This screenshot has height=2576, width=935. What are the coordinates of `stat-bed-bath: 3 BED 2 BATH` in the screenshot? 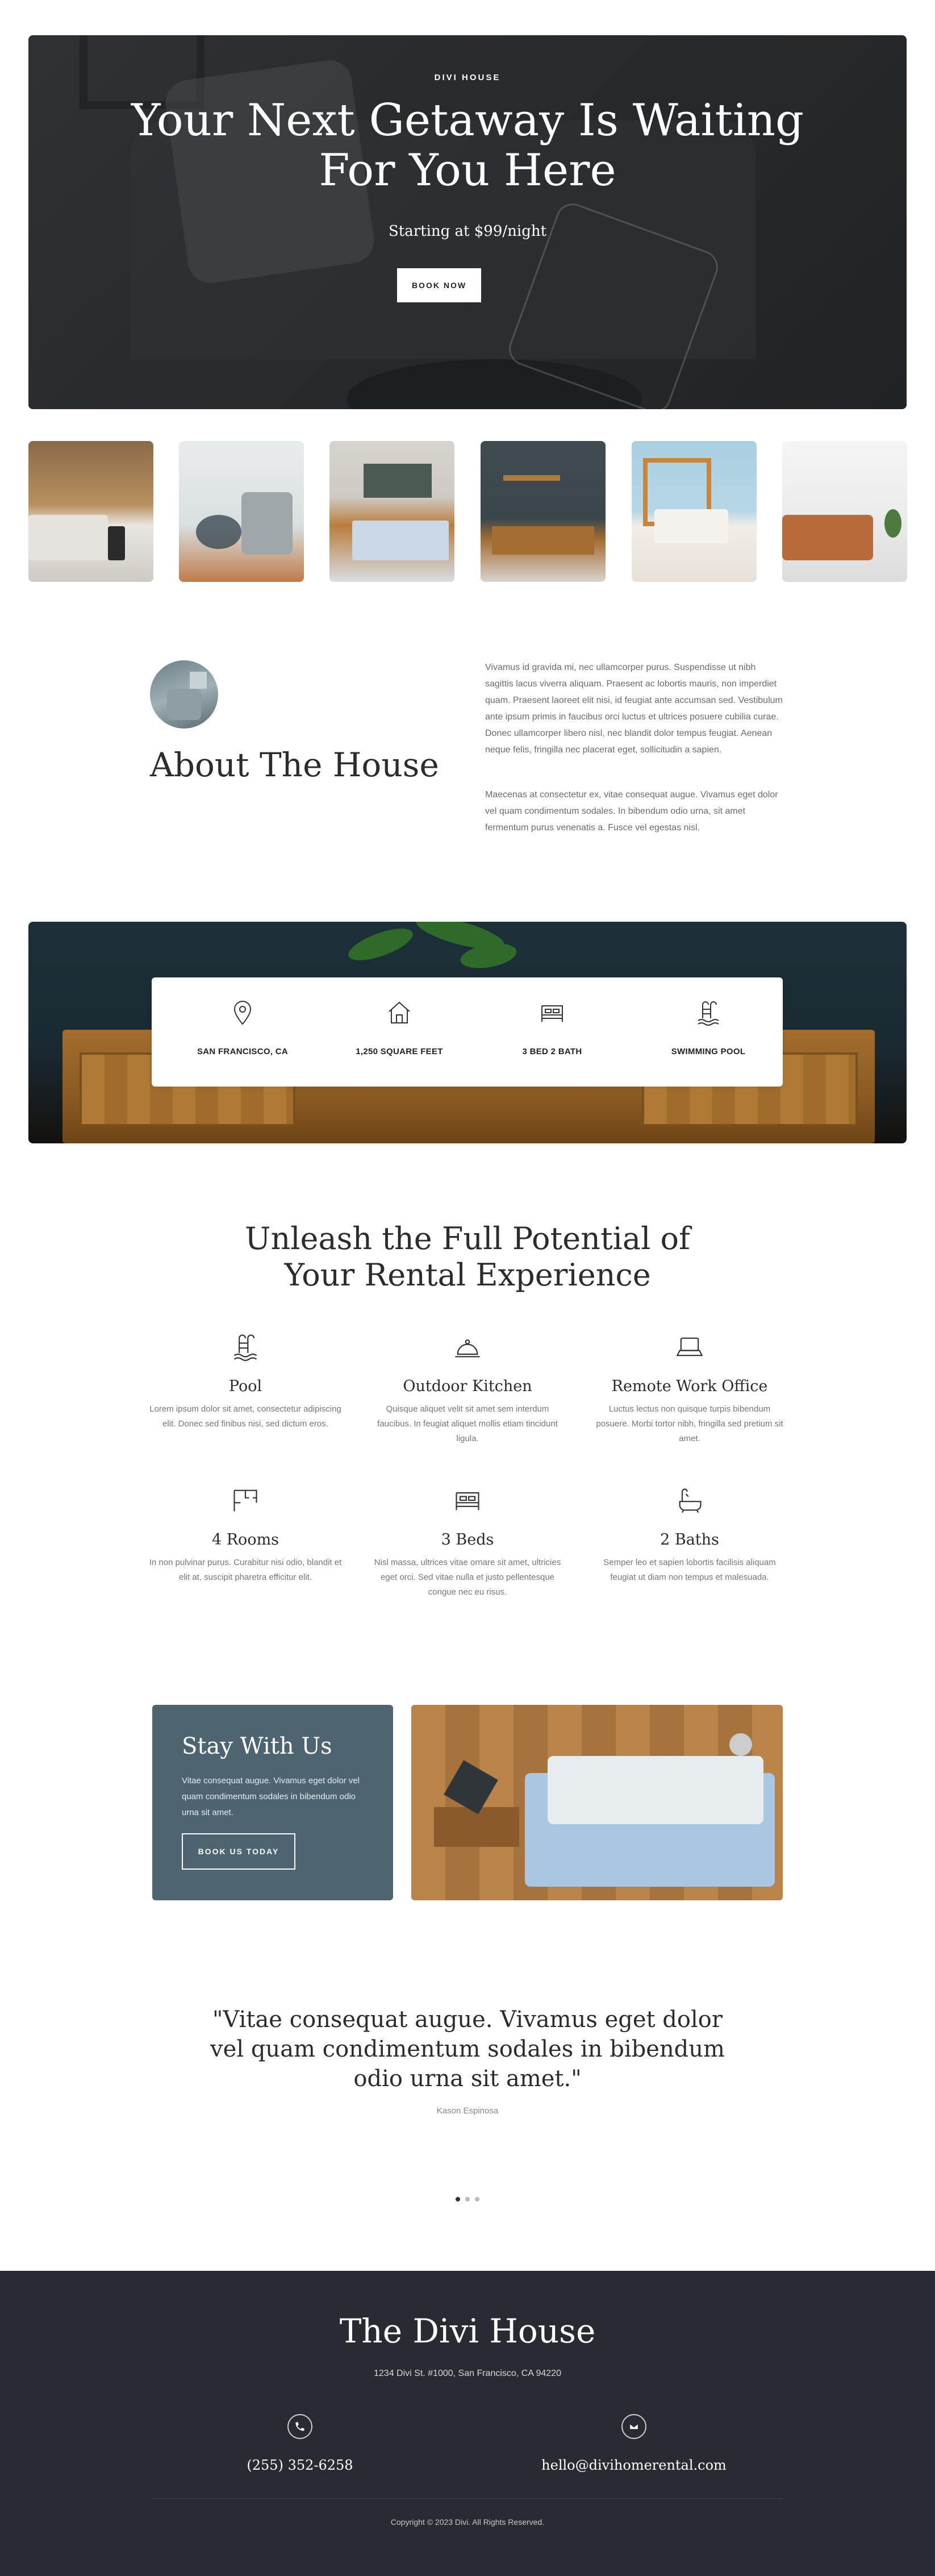 It's located at (552, 1032).